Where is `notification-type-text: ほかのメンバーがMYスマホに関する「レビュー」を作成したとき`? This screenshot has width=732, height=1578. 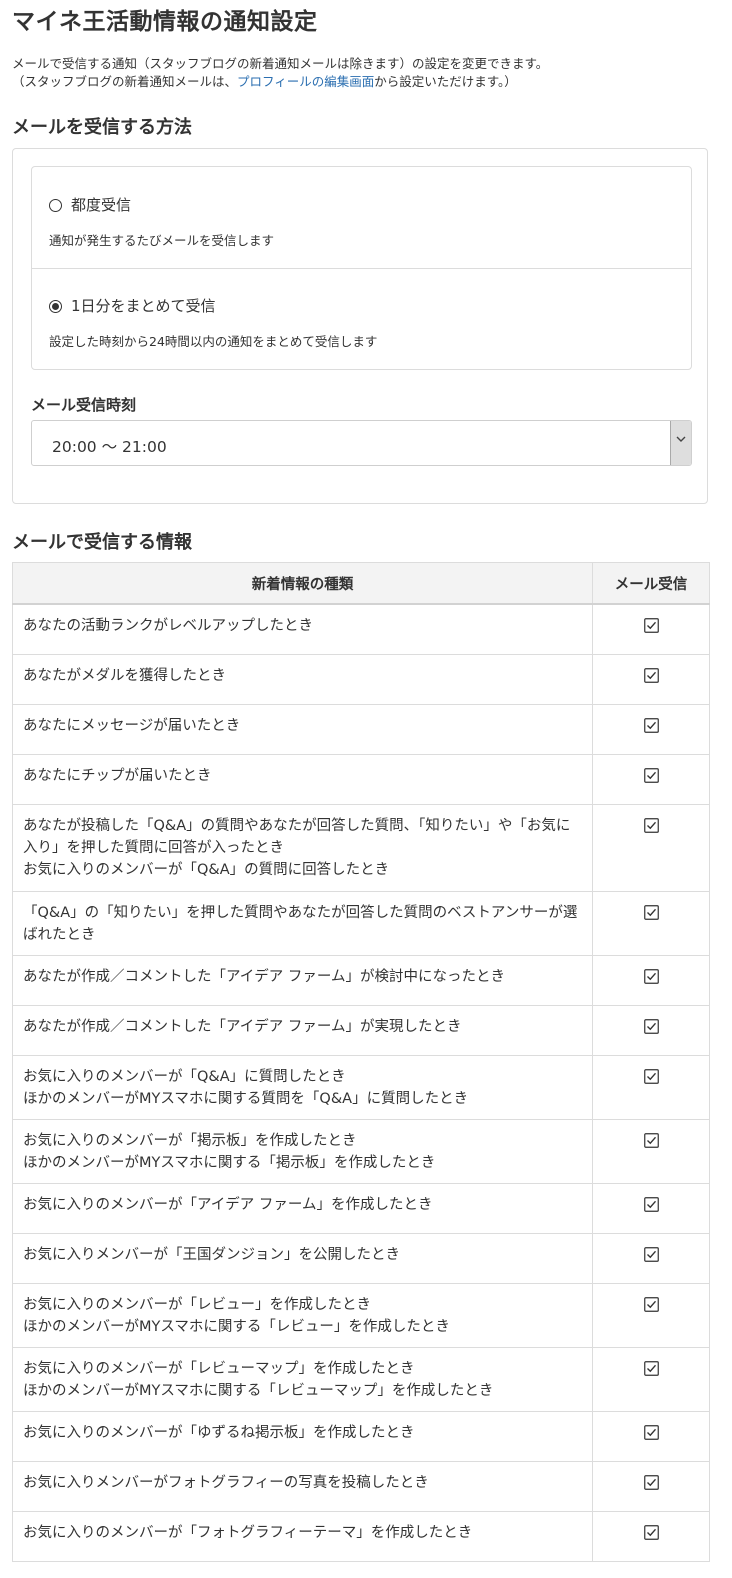
notification-type-text: ほかのメンバーがMYスマホに関する「レビュー」を作成したとき is located at coordinates (236, 1326).